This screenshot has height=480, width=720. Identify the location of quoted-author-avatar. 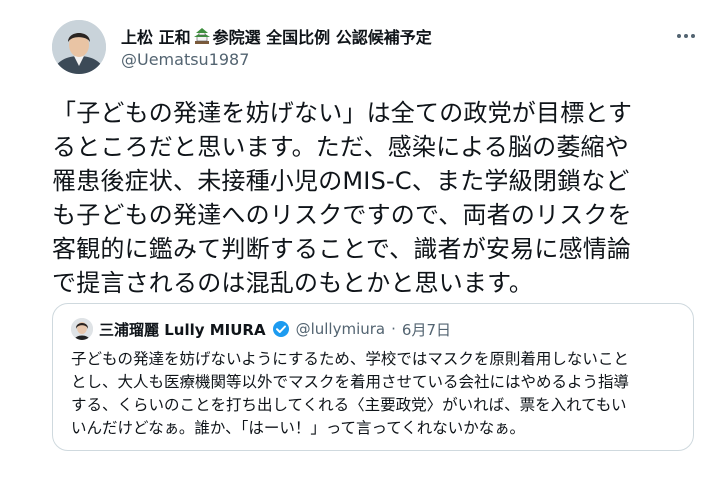
(82, 329).